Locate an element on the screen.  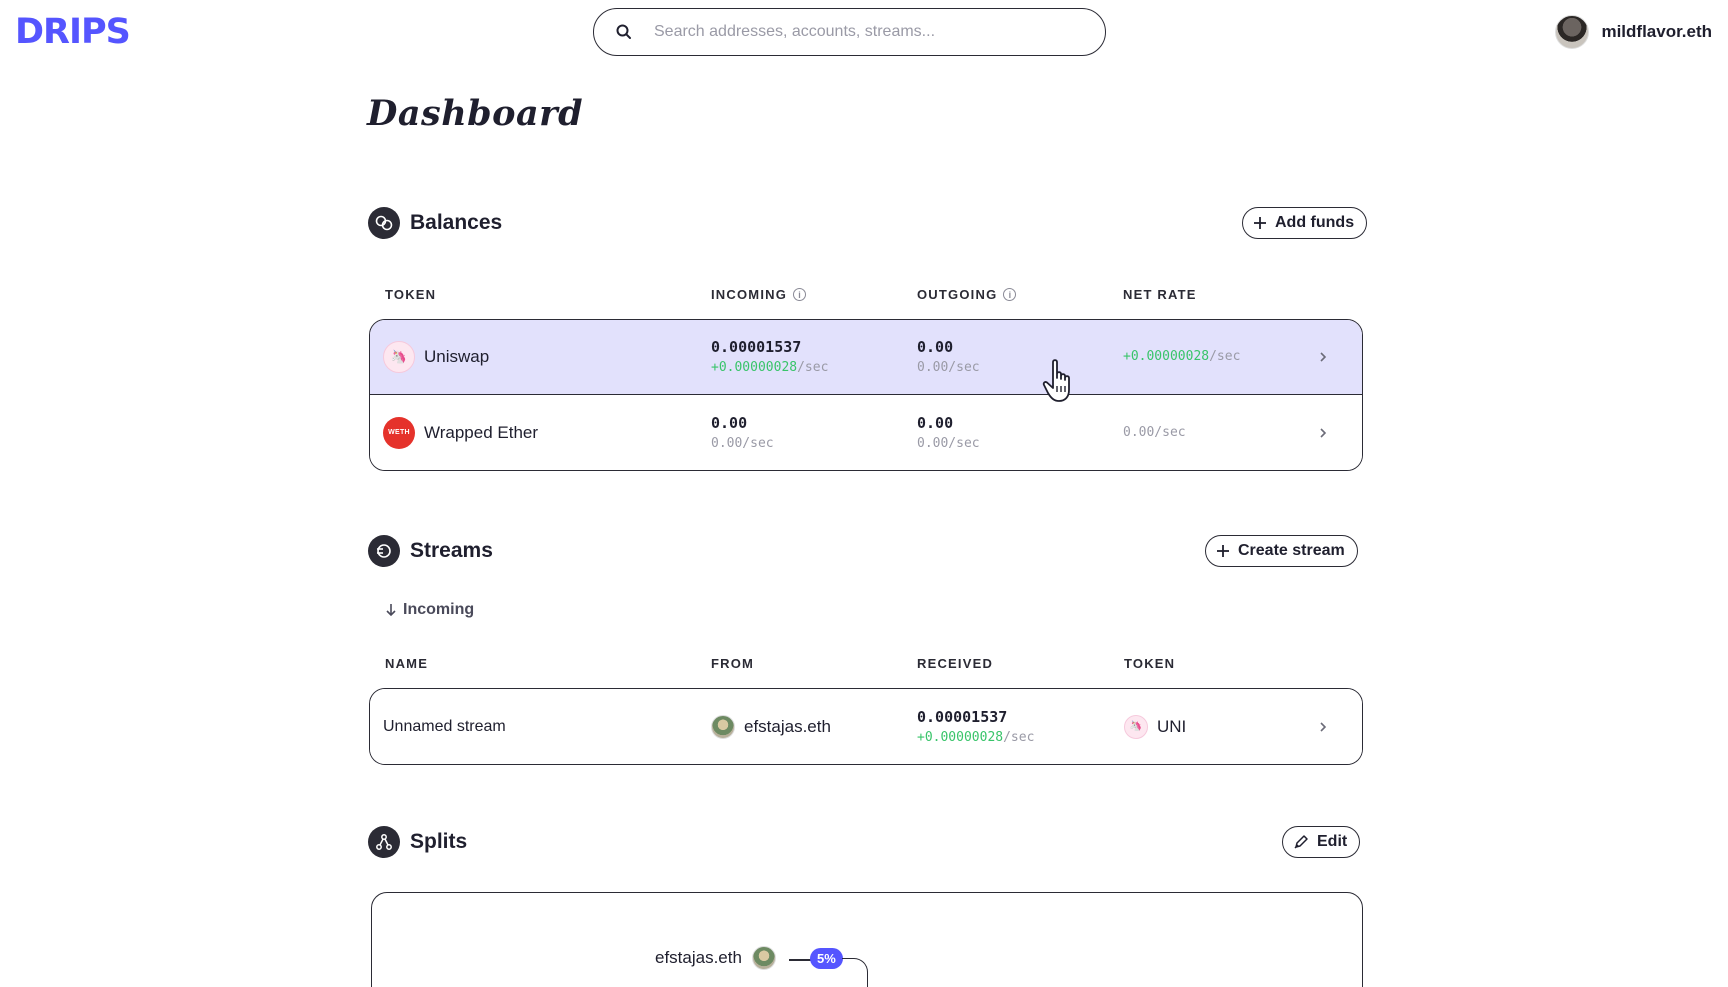
incoming-cell: 0.00001537 +0.00000028/sec is located at coordinates (769, 357).